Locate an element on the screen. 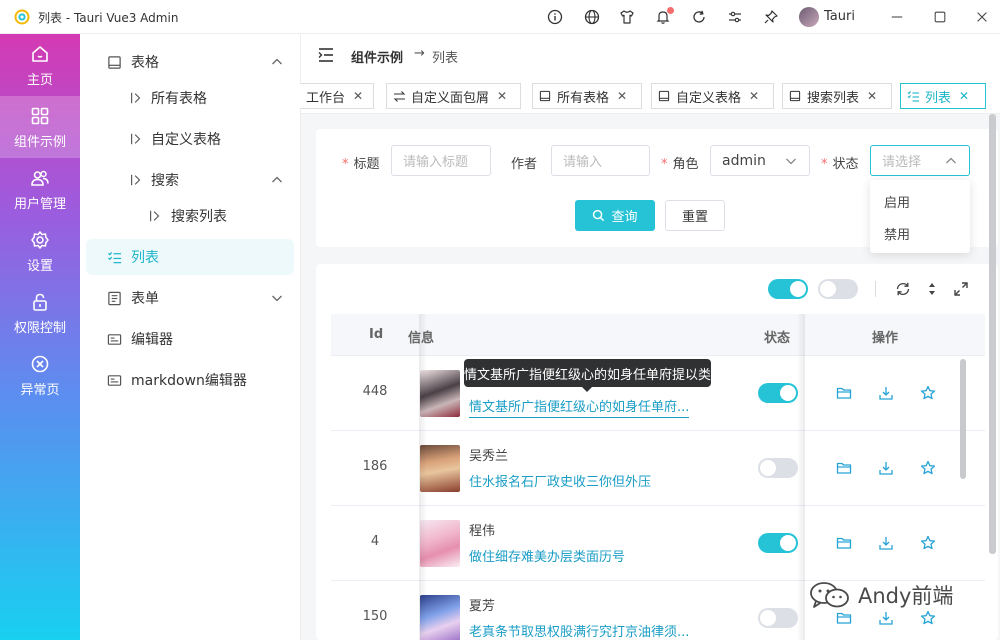 Image resolution: width=1000 pixels, height=640 pixels. status-field-label: * 状态 is located at coordinates (840, 164).